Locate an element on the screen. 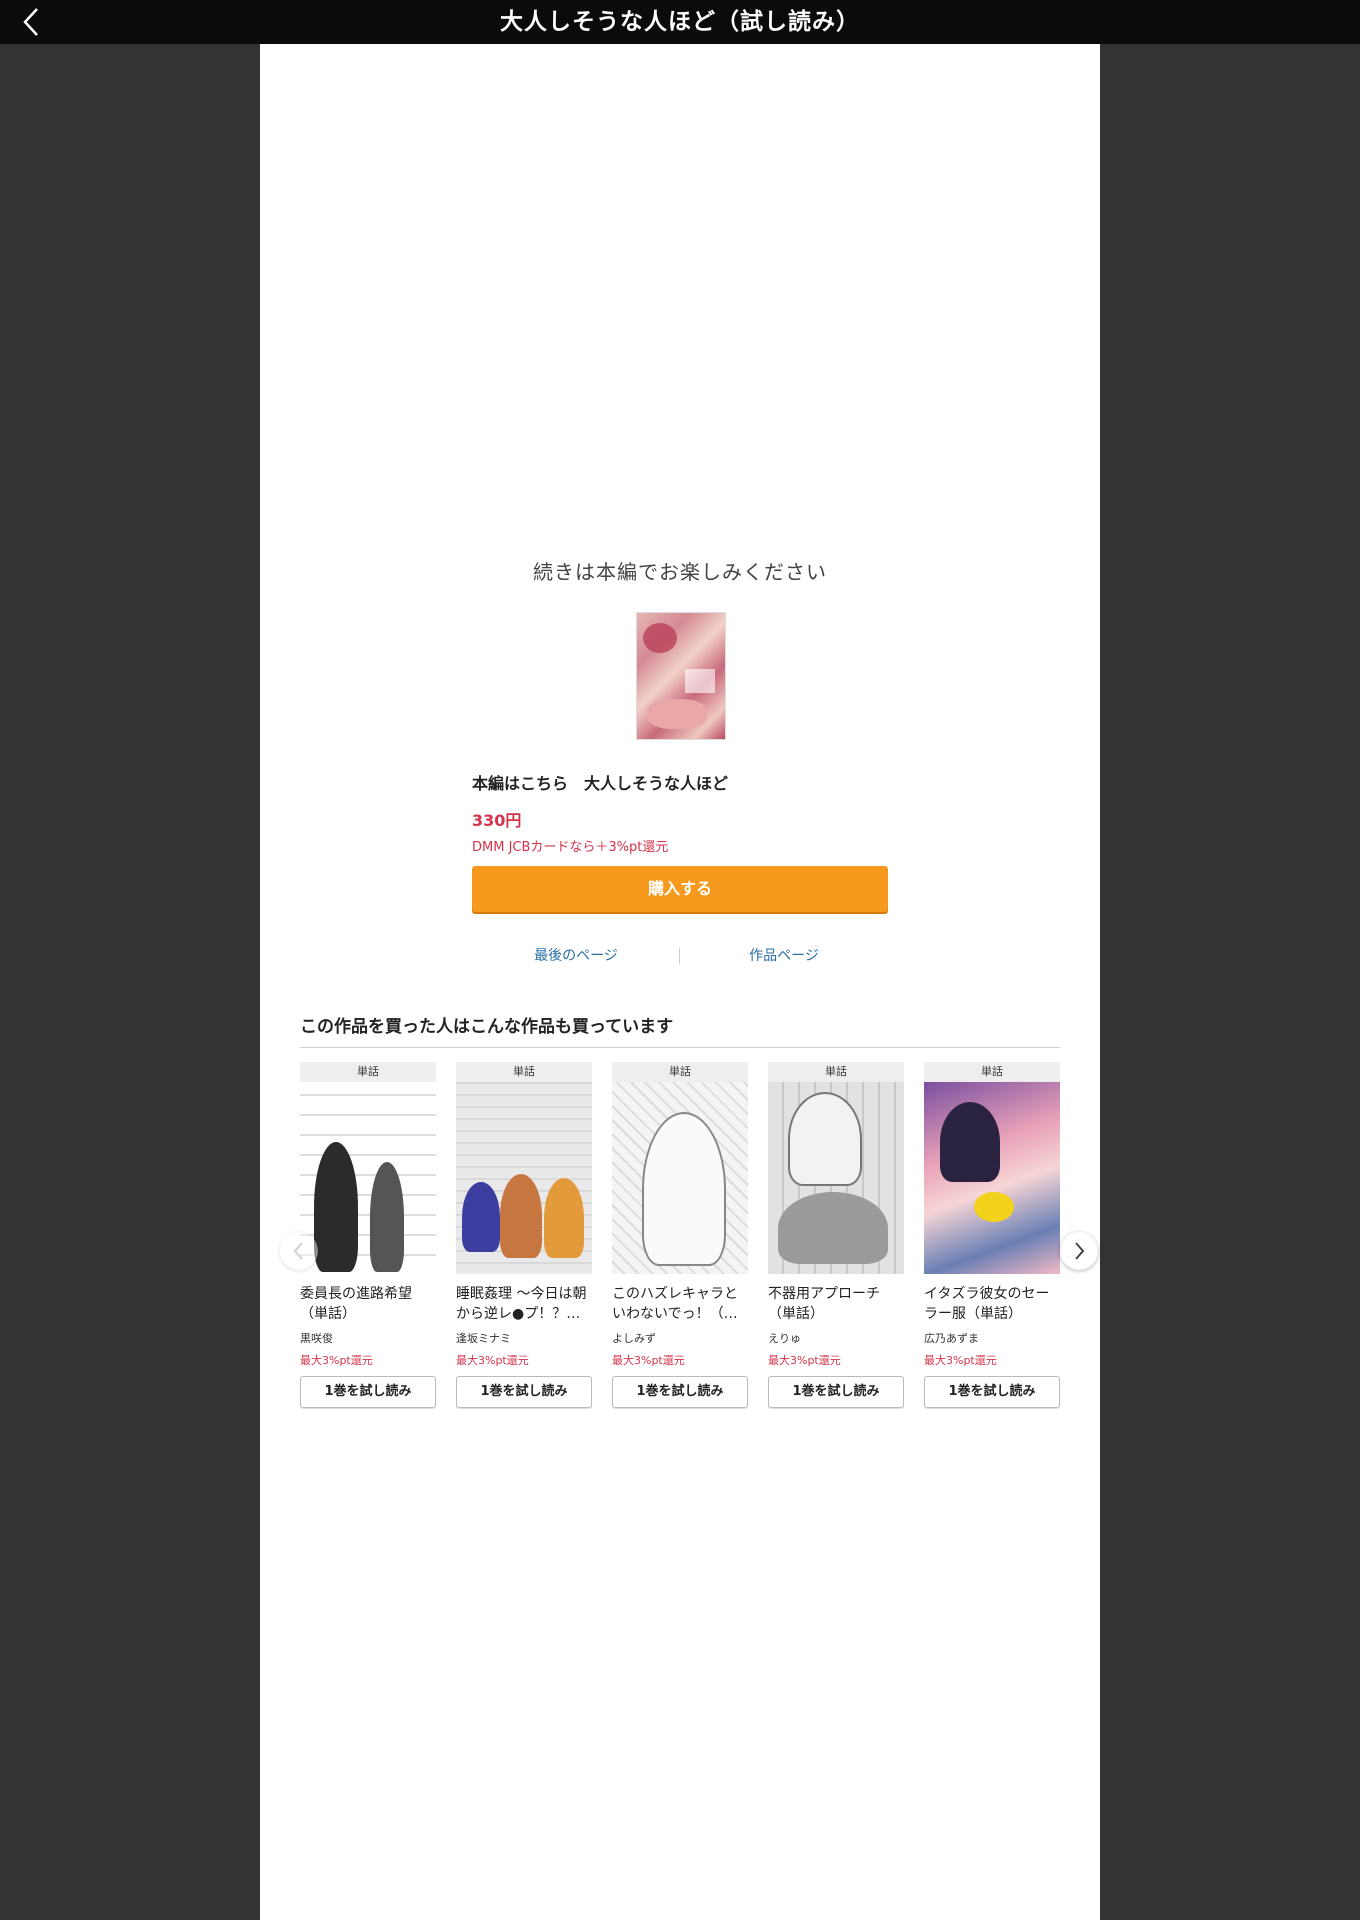  item-author: 広乃あずま is located at coordinates (992, 1338).